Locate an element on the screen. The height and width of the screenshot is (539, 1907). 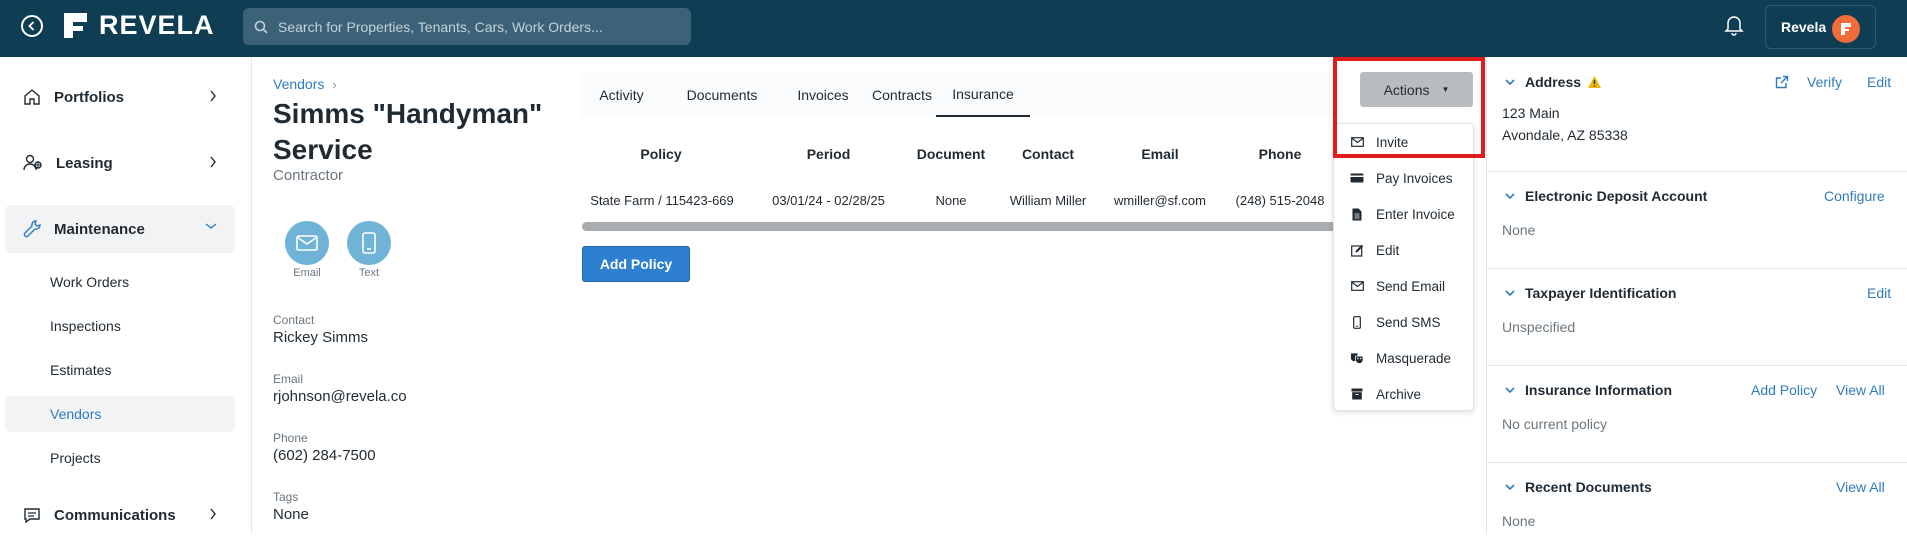
back-button is located at coordinates (32, 26).